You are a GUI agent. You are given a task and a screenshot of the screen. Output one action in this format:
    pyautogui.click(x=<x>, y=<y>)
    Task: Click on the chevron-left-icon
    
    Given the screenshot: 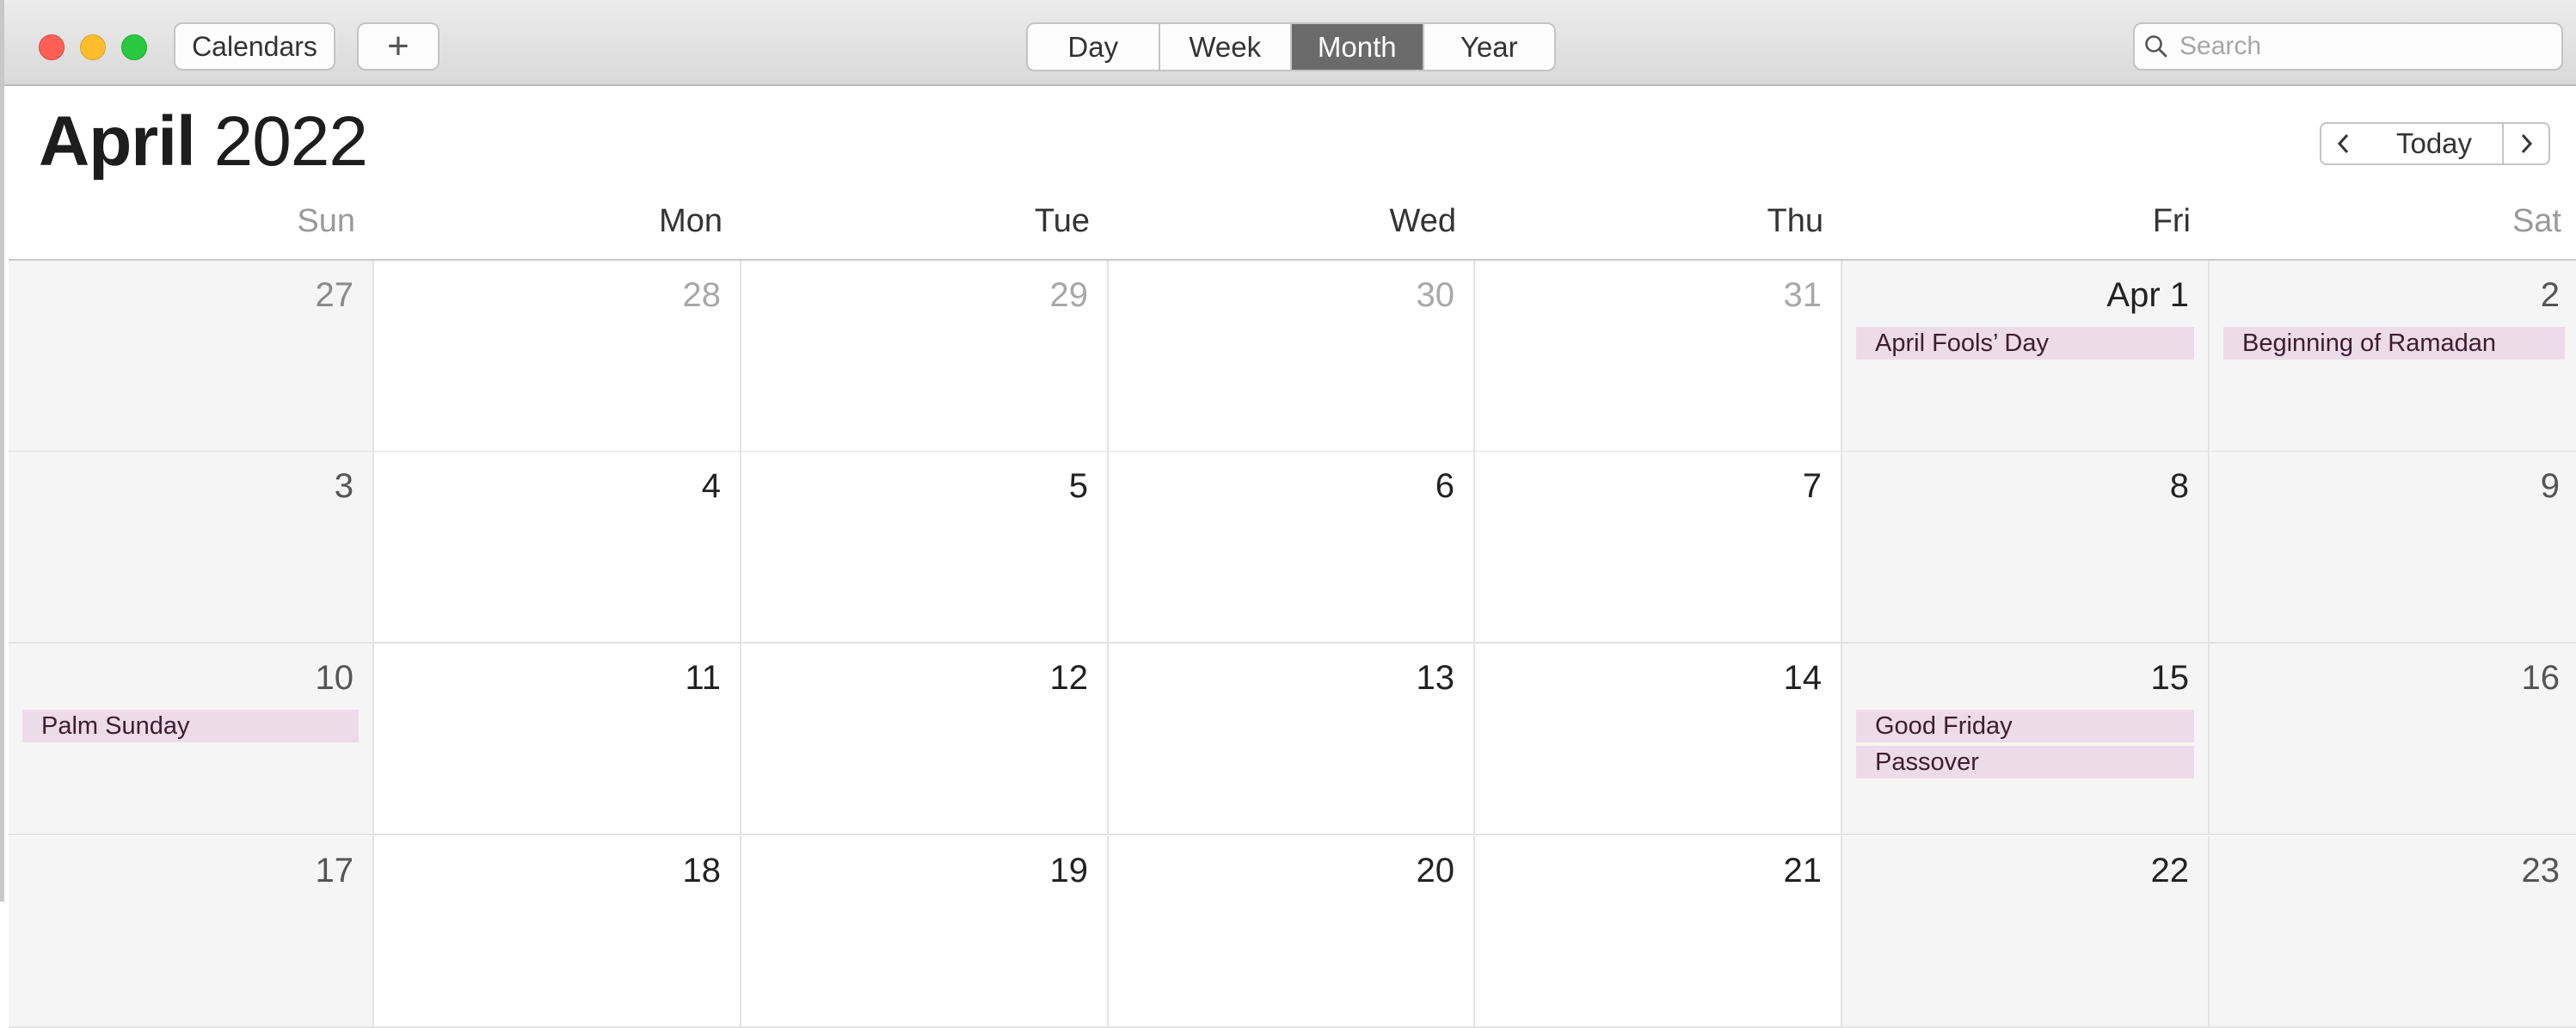 What is the action you would take?
    pyautogui.click(x=2343, y=143)
    